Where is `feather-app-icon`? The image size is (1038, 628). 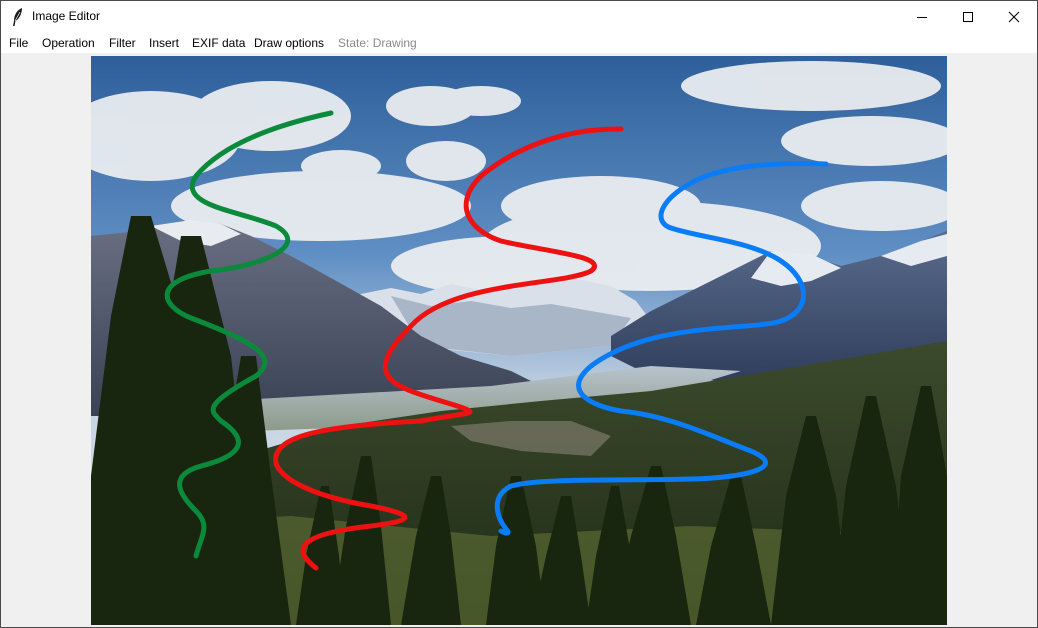 feather-app-icon is located at coordinates (17, 17).